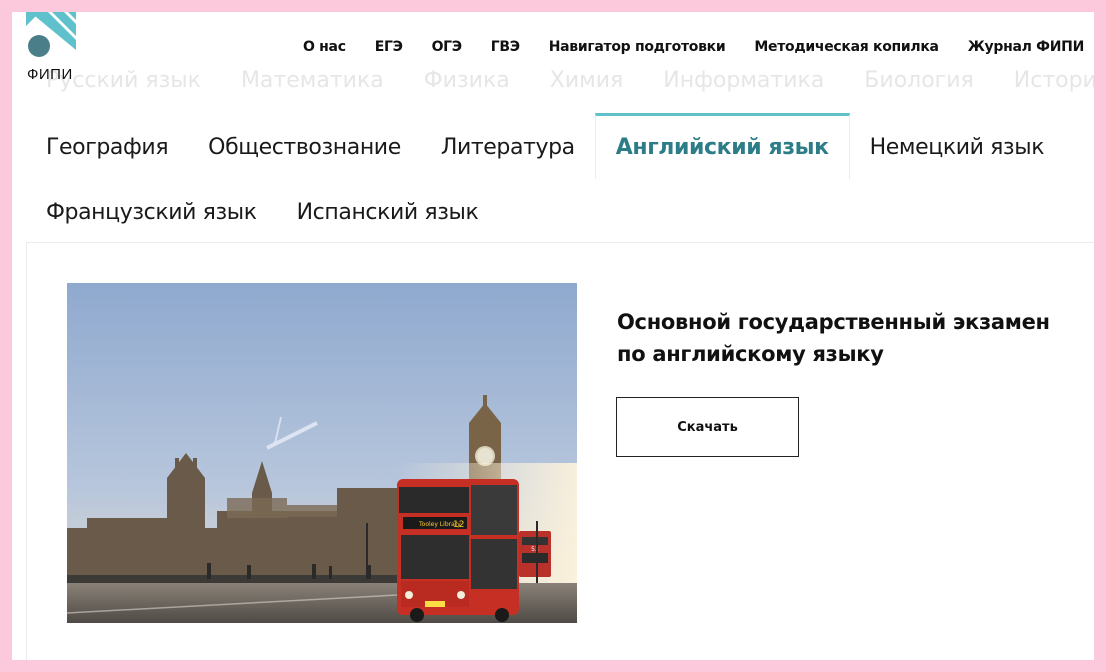 The image size is (1106, 672). I want to click on nav-methodical: Методическая копилка, so click(846, 47).